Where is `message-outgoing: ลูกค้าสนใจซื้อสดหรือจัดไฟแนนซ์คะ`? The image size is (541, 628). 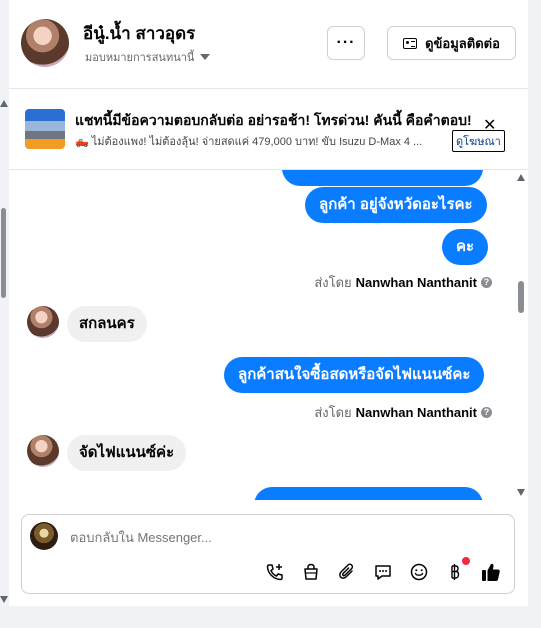 message-outgoing: ลูกค้าสนใจซื้อสดหรือจัดไฟแนนซ์คะ is located at coordinates (354, 375).